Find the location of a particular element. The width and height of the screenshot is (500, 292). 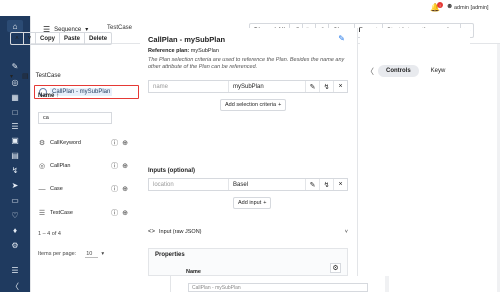

add-input-label: Add input is located at coordinates (250, 203).